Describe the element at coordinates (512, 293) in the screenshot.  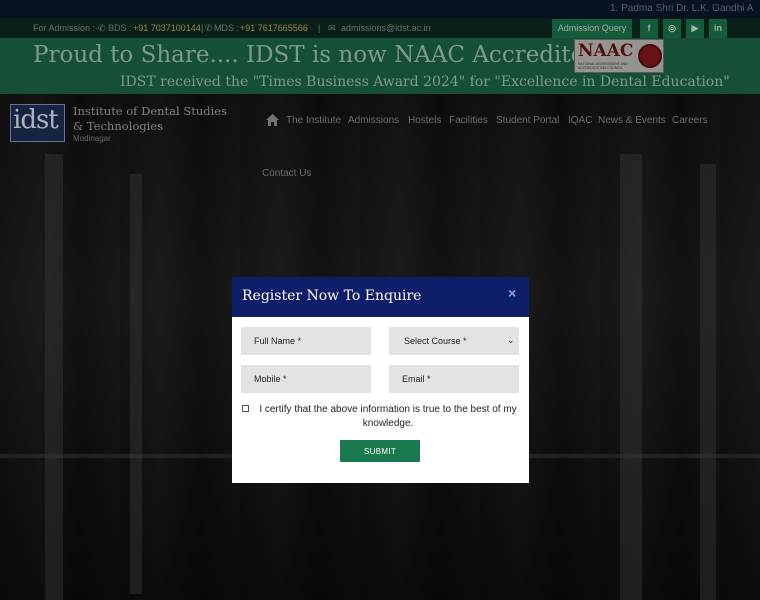
I see `close-icon: ×` at that location.